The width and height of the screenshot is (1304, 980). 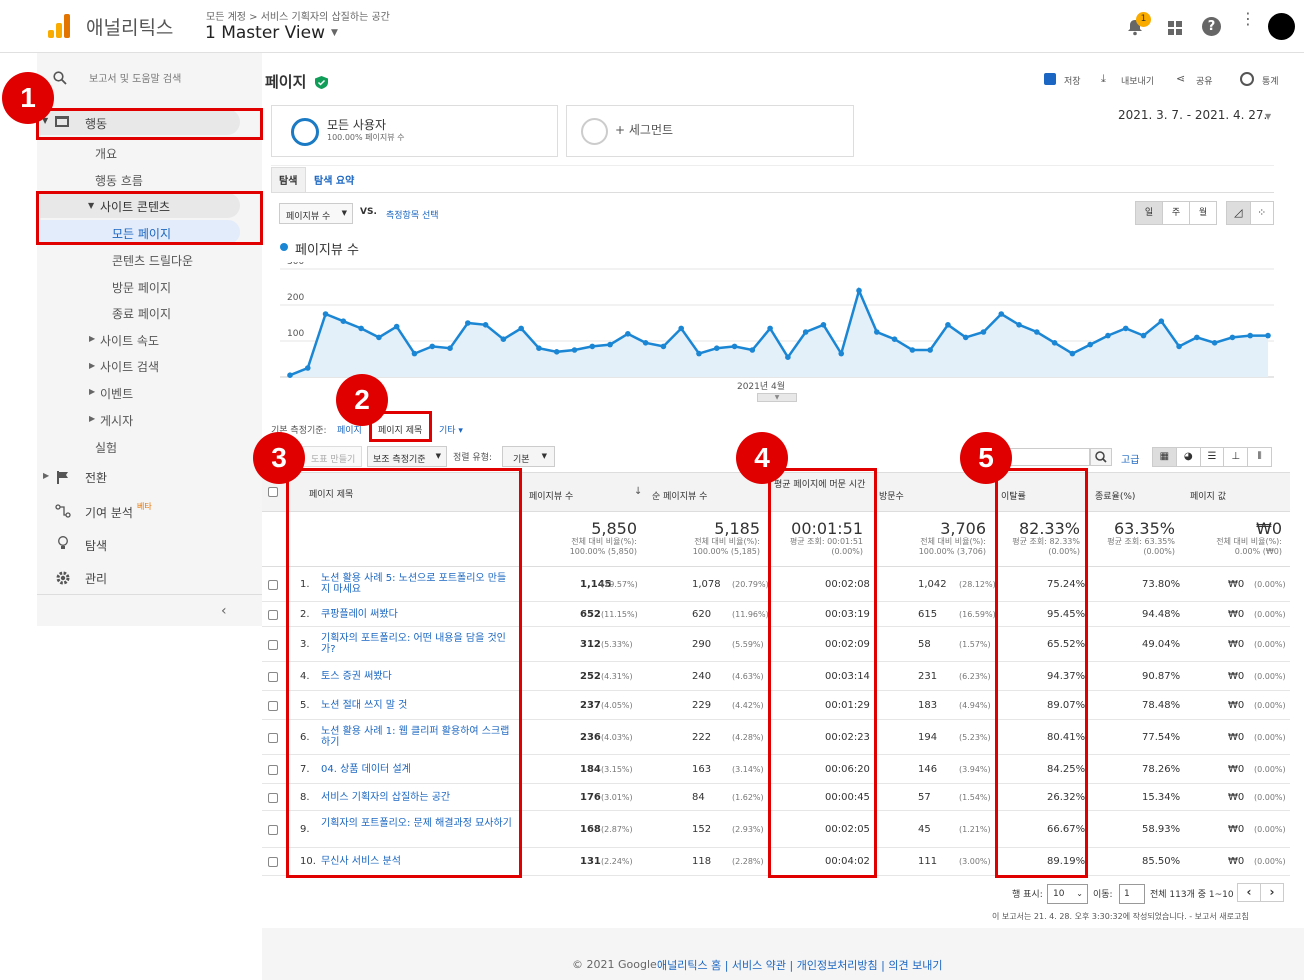 What do you see at coordinates (551, 495) in the screenshot?
I see `col-pageviews: 페이지뷰 수` at bounding box center [551, 495].